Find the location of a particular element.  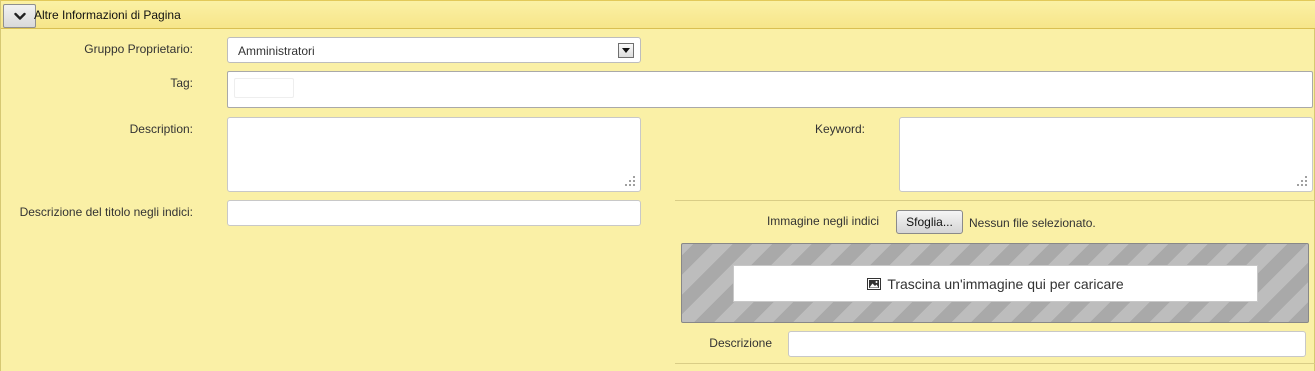

image-dropzone: Trascina un'immagine qui per caricare is located at coordinates (995, 283).